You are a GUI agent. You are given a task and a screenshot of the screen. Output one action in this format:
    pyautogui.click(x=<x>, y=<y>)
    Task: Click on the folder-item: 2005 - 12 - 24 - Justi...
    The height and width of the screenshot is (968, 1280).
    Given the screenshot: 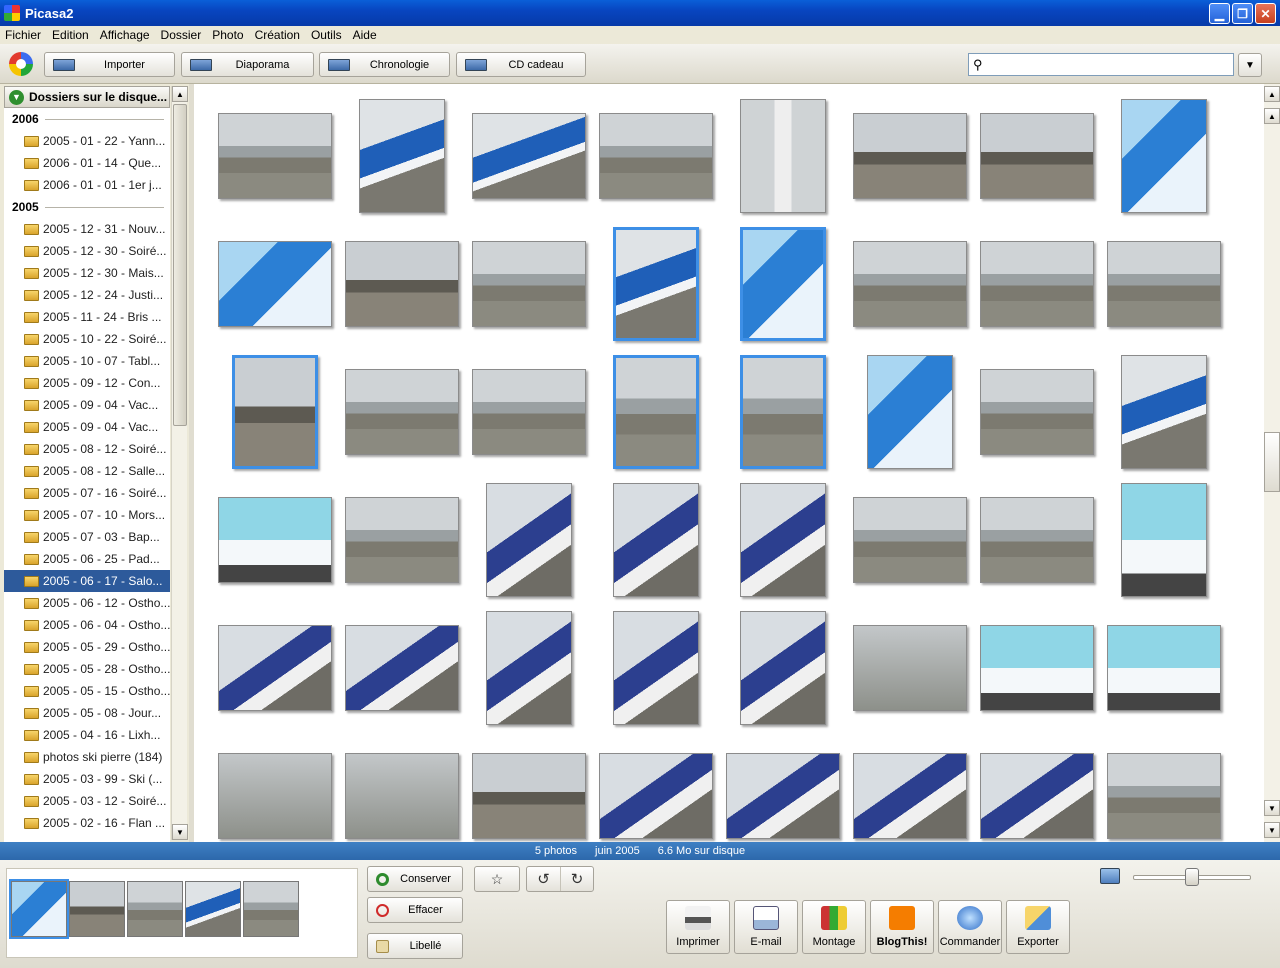 What is the action you would take?
    pyautogui.click(x=87, y=295)
    